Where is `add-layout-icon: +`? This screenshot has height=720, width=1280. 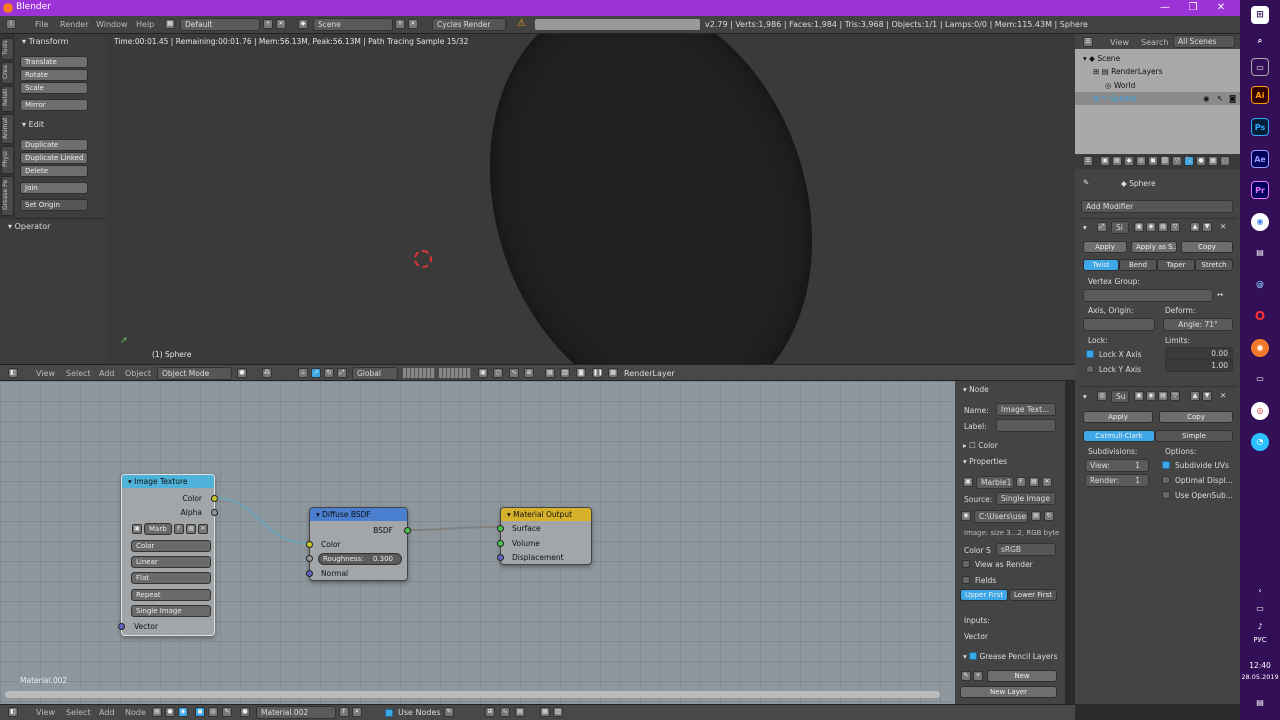
add-layout-icon: + is located at coordinates (268, 24).